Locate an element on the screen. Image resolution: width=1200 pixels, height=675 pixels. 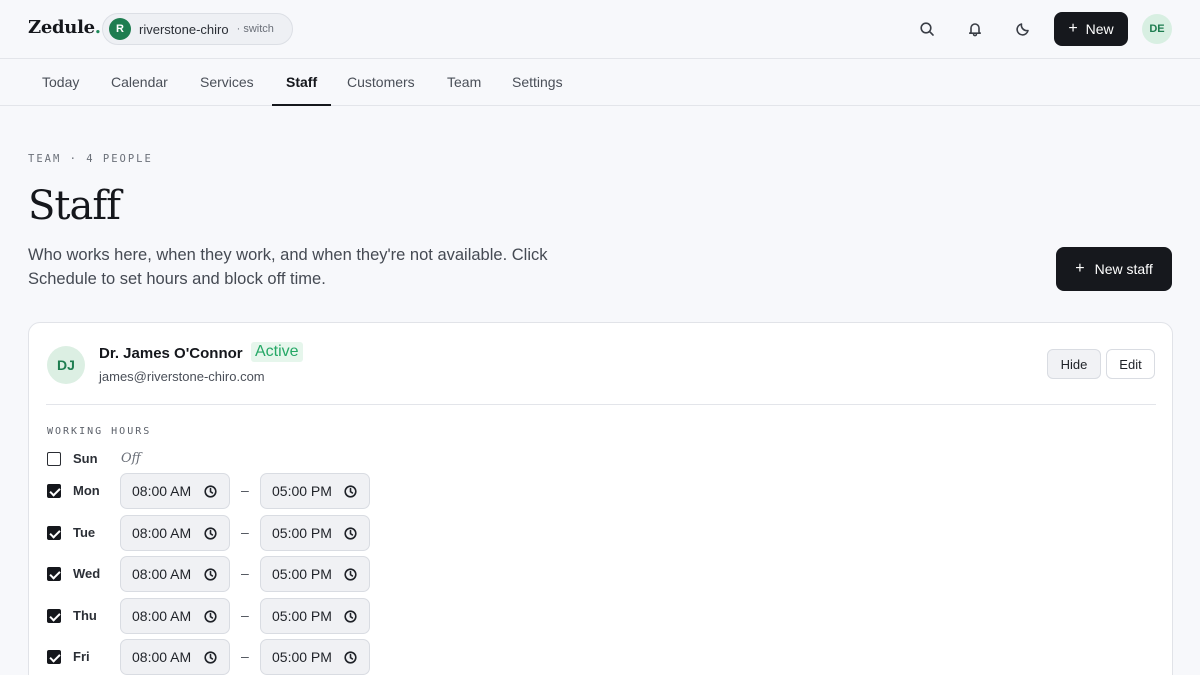
day-label: Sun is located at coordinates (85, 458).